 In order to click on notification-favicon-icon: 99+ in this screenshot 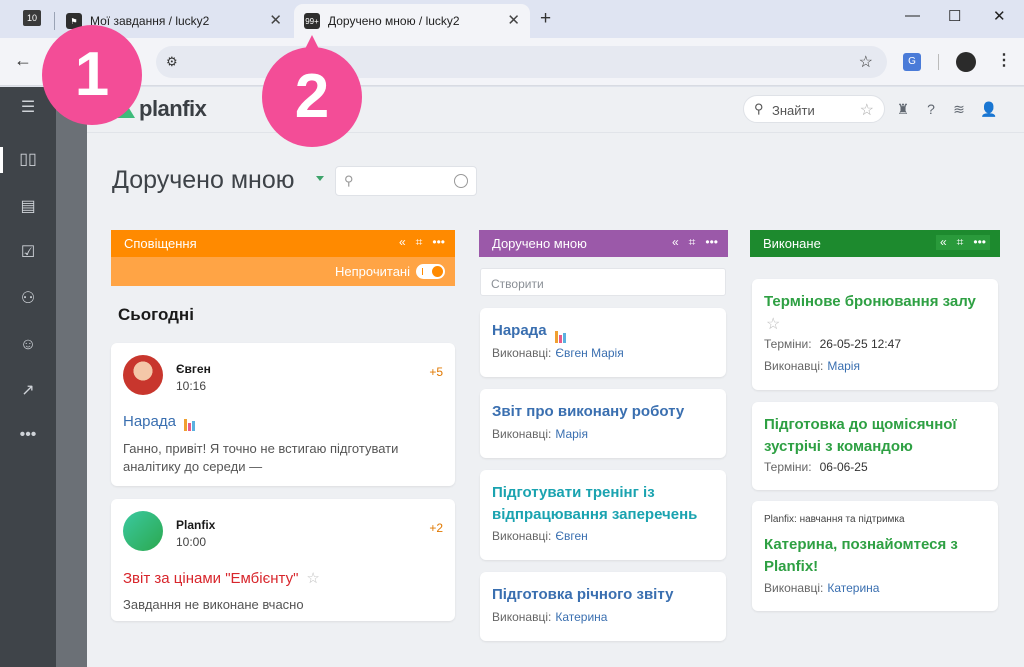, I will do `click(312, 21)`.